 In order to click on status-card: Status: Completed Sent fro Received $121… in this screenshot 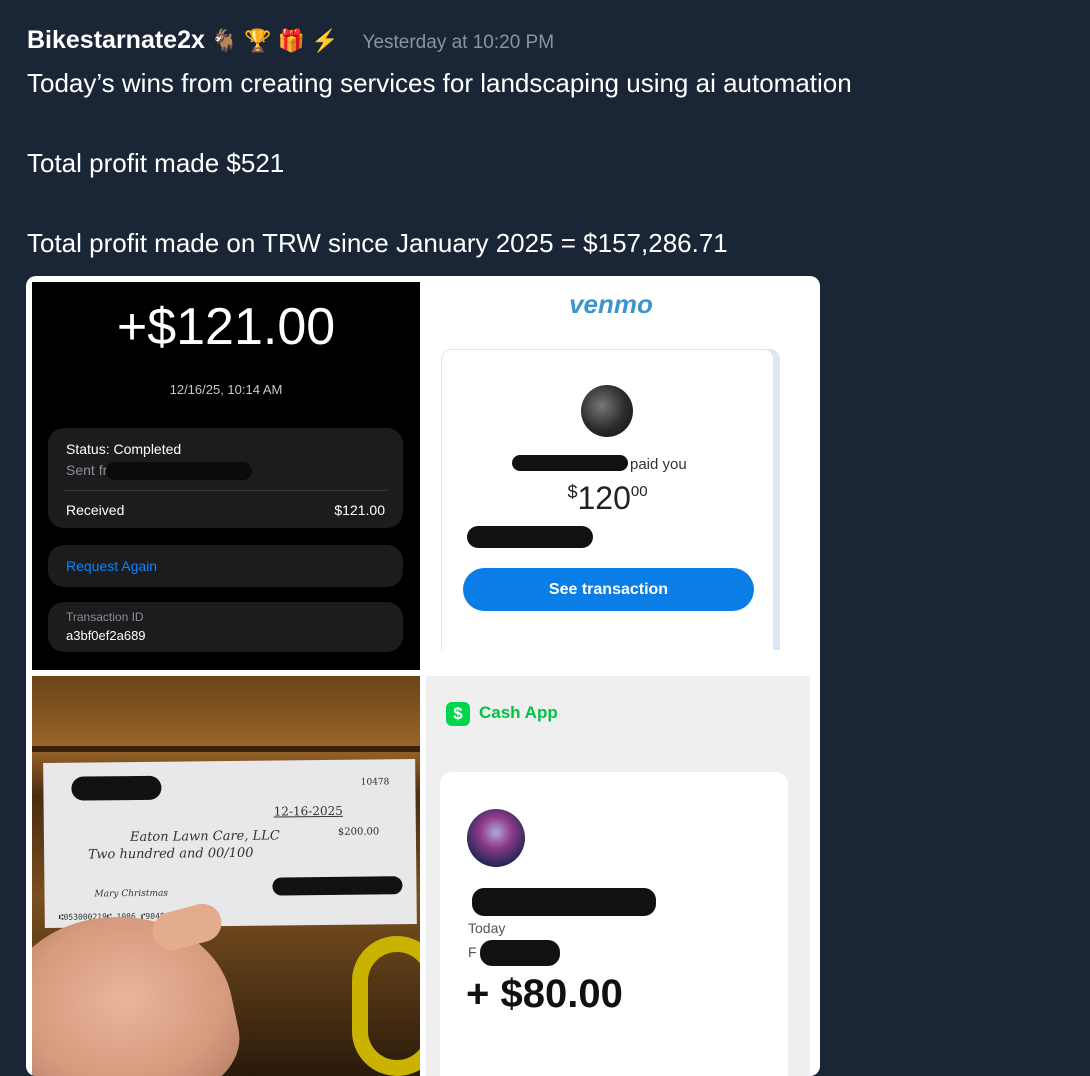, I will do `click(225, 478)`.